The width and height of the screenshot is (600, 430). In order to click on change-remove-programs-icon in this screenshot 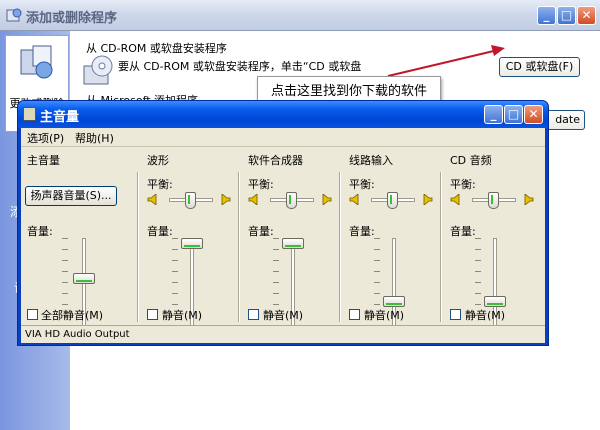, I will do `click(36, 62)`.